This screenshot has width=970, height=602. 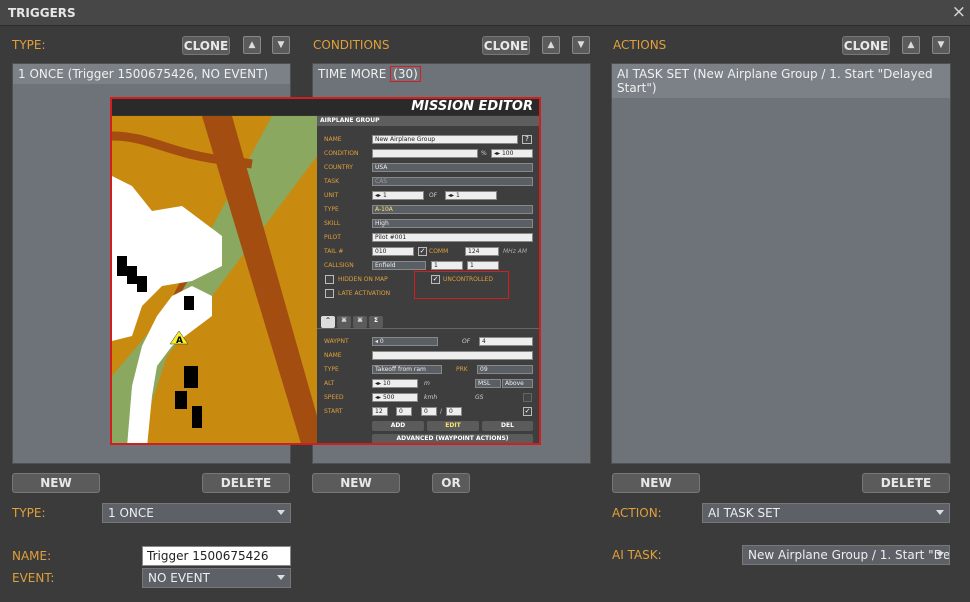 I want to click on event-select: NO EVENT, so click(x=216, y=578).